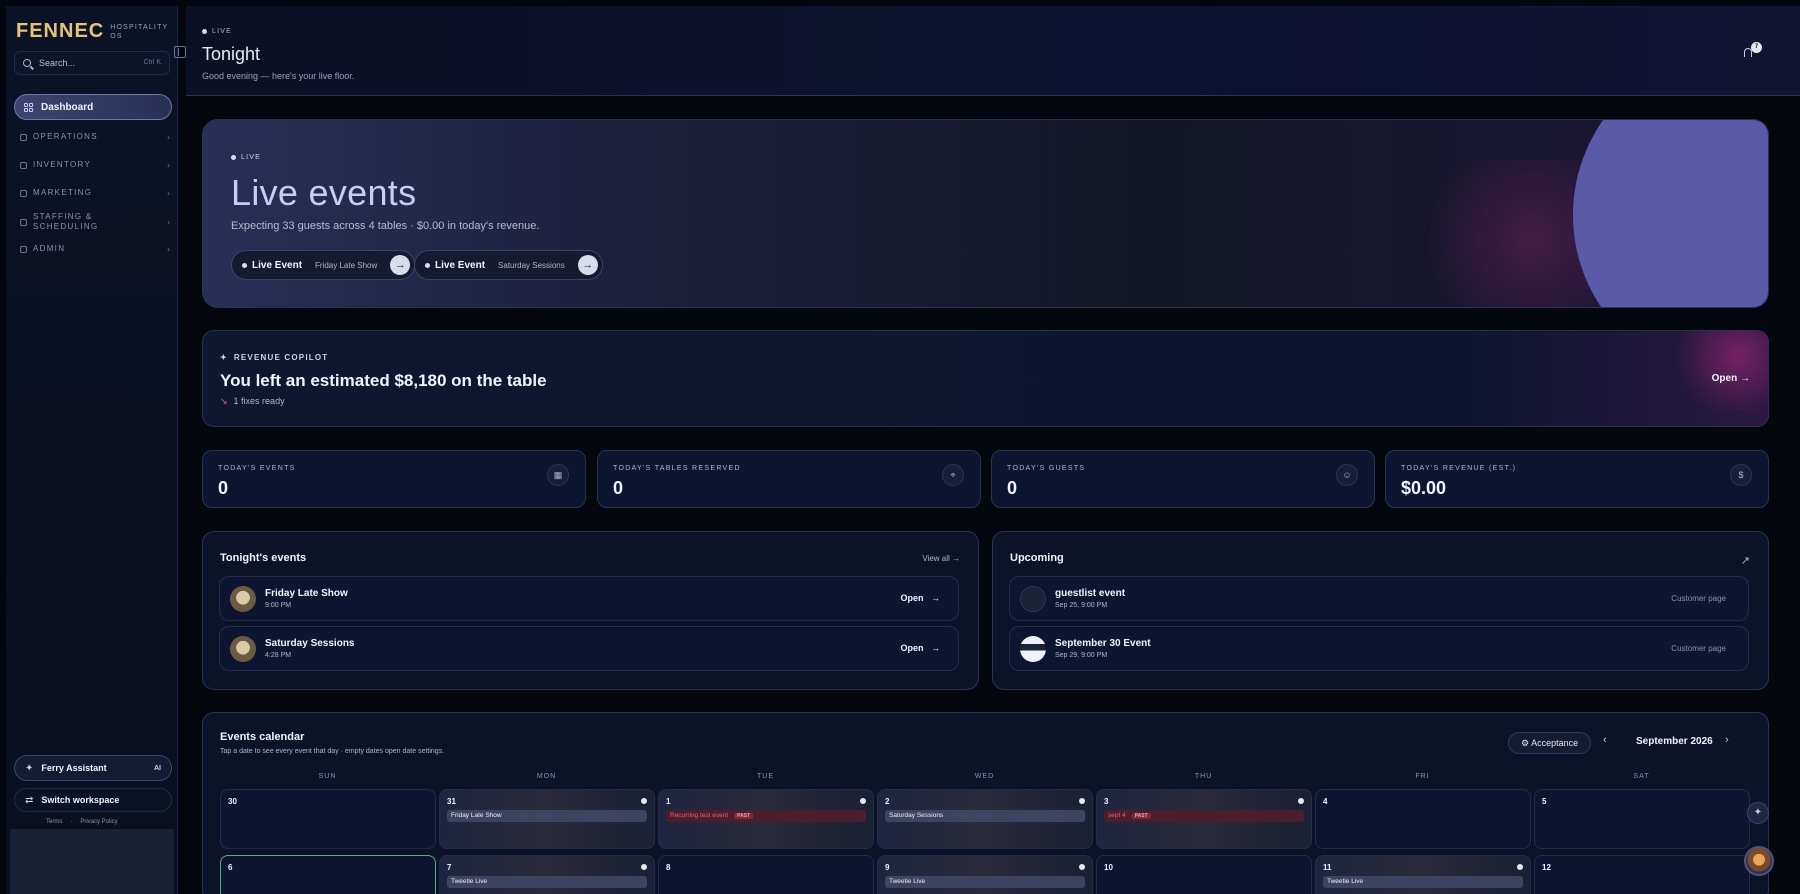  Describe the element at coordinates (49, 248) in the screenshot. I see `sidebar-item-label: ADMIN` at that location.